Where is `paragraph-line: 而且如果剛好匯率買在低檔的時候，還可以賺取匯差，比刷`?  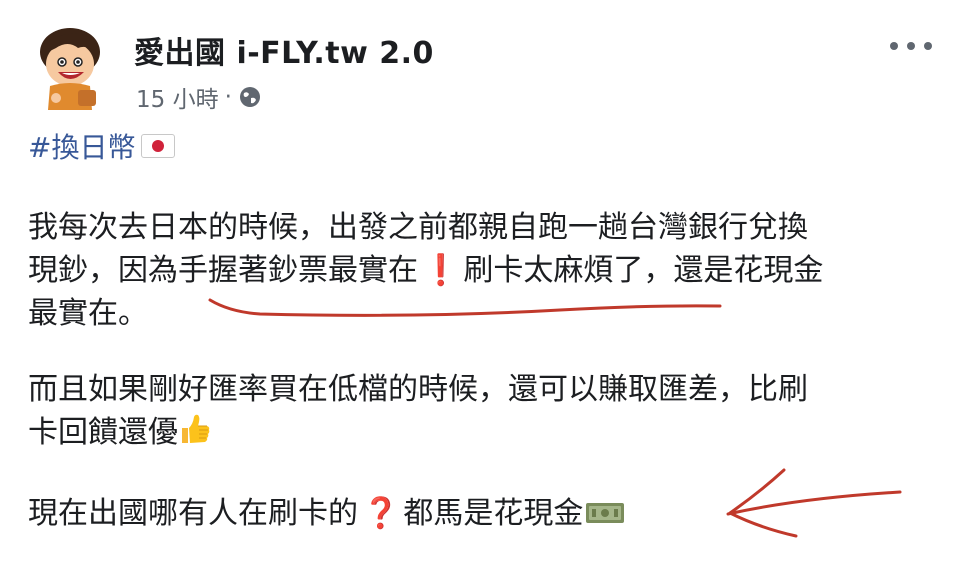 paragraph-line: 而且如果剛好匯率買在低檔的時候，還可以賺取匯差，比刷 is located at coordinates (418, 389).